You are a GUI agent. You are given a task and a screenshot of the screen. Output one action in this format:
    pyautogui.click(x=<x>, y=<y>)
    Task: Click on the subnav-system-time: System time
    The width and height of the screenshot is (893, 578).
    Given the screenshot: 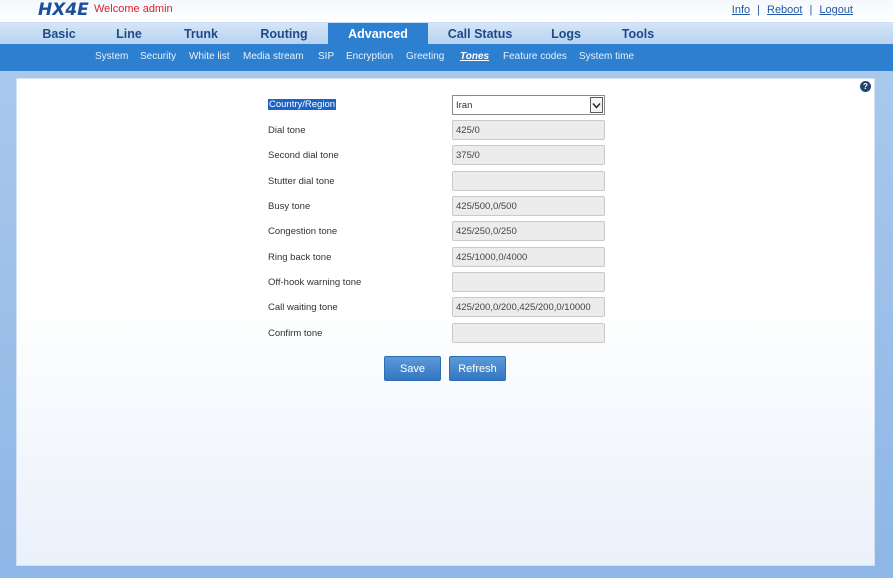 What is the action you would take?
    pyautogui.click(x=606, y=56)
    